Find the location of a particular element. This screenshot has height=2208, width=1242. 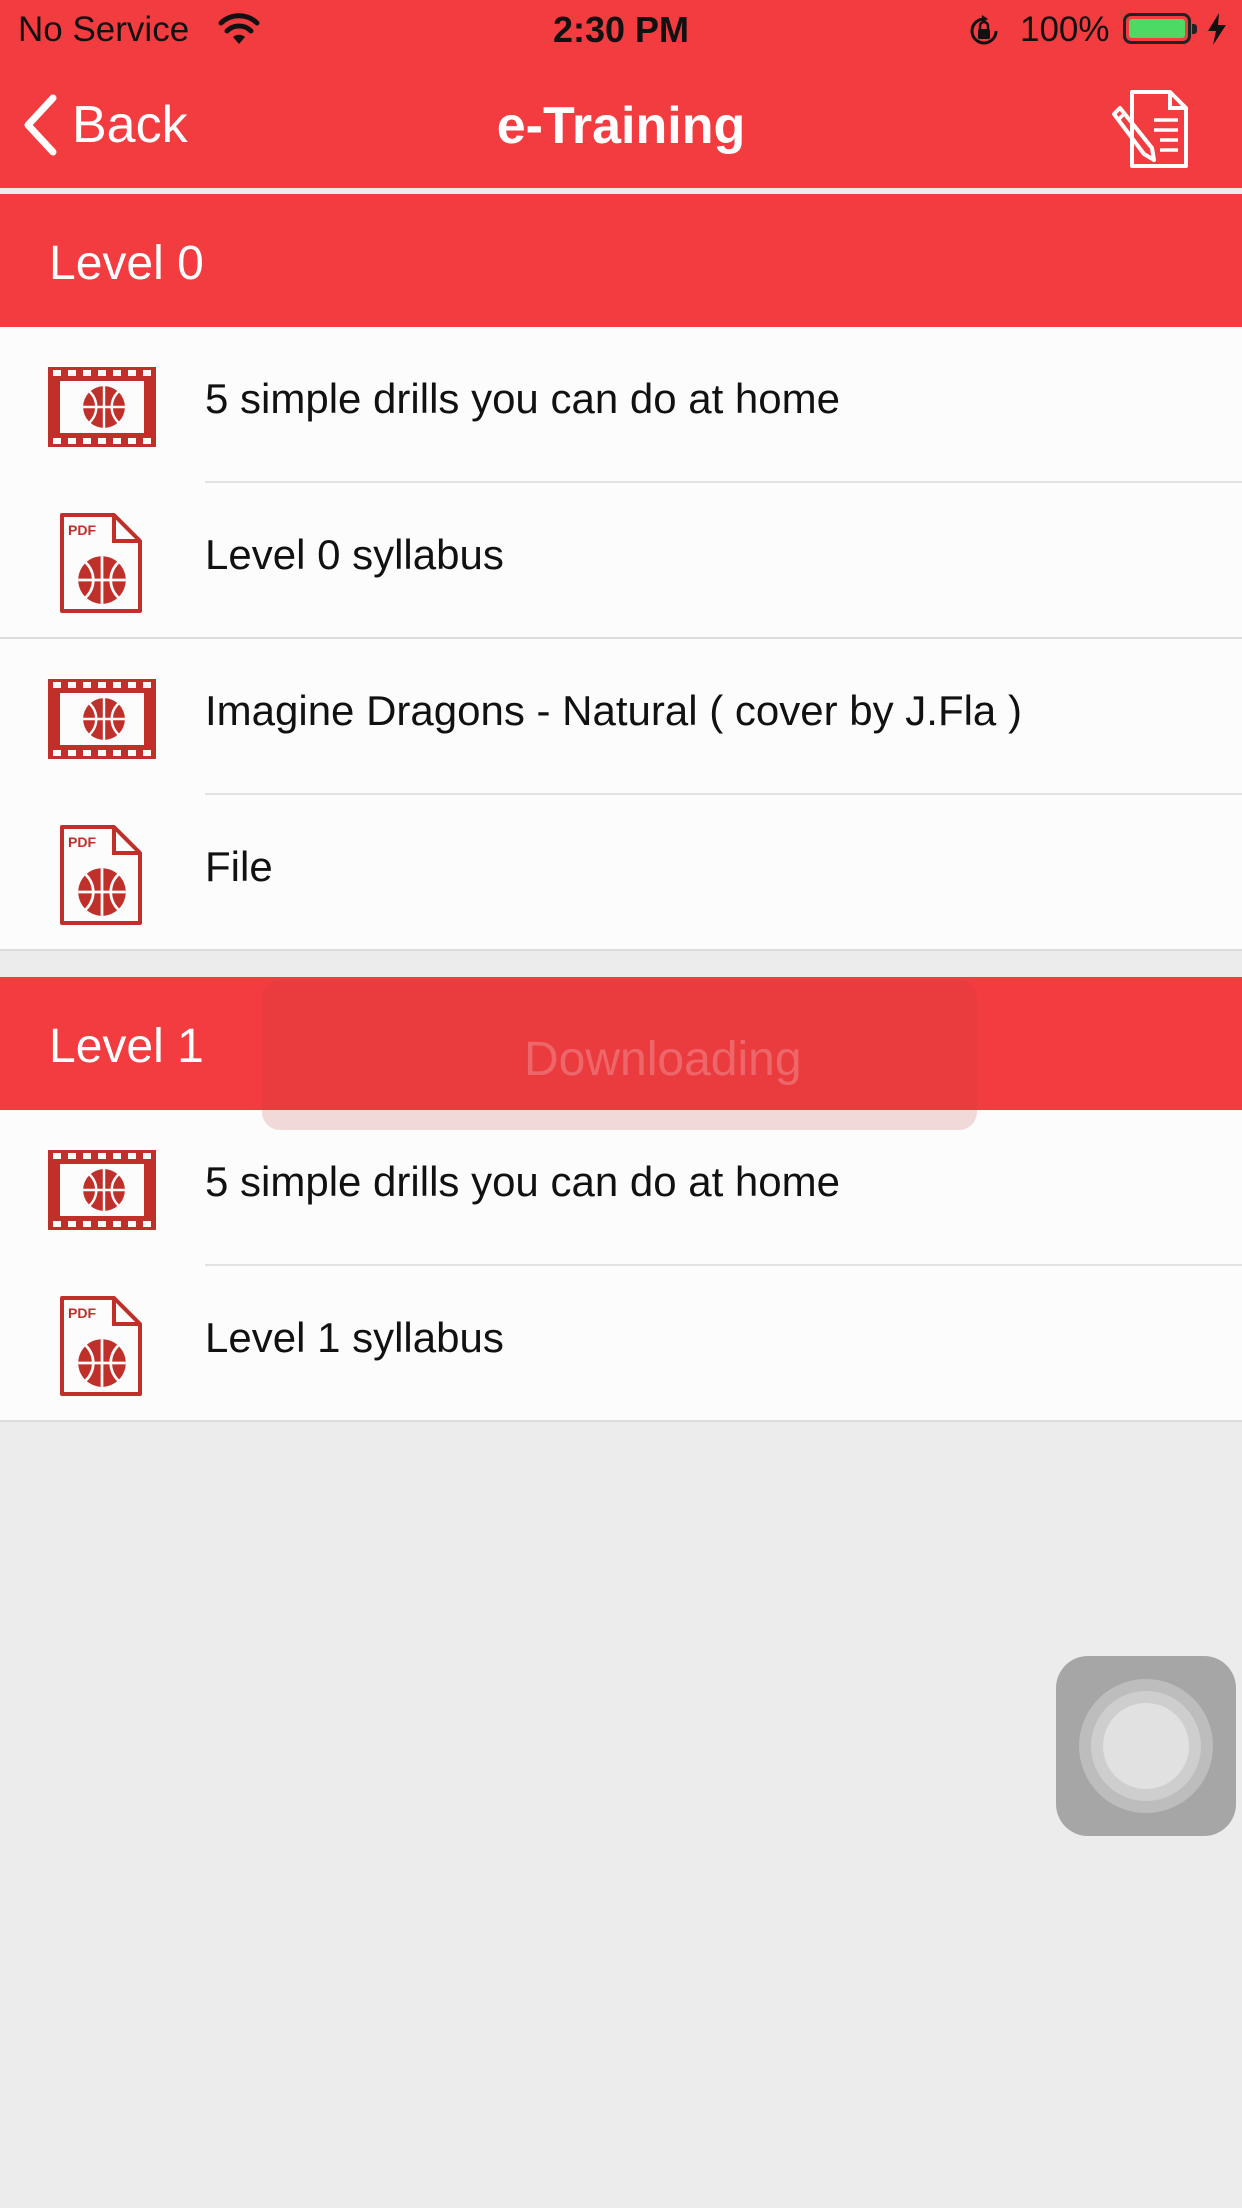

top-bar: No Service 2:30 PM 100% Back e-Training is located at coordinates (621, 95).